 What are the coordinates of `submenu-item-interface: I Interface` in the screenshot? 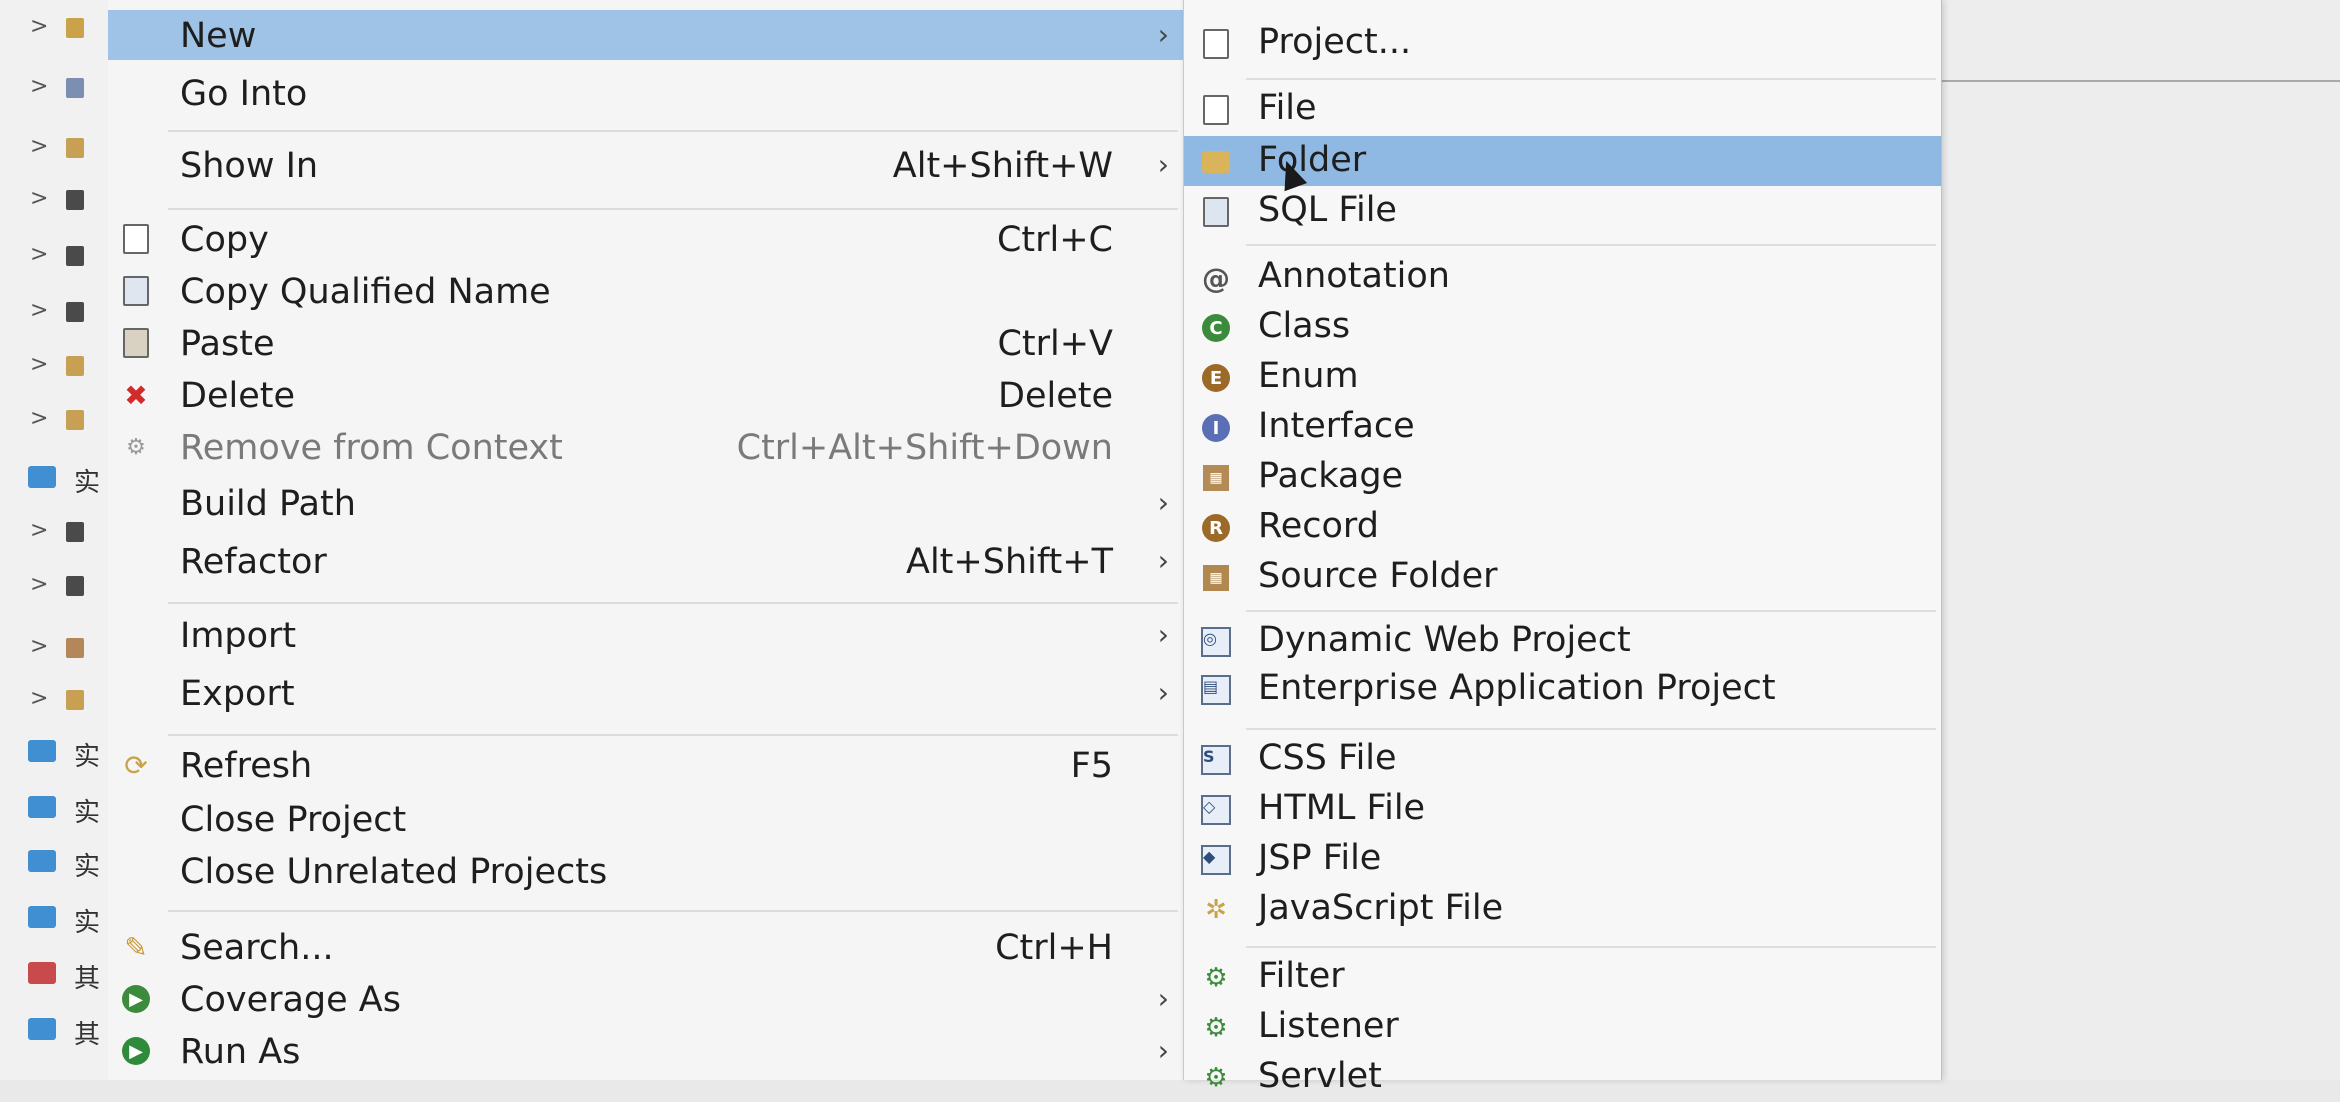 It's located at (1562, 427).